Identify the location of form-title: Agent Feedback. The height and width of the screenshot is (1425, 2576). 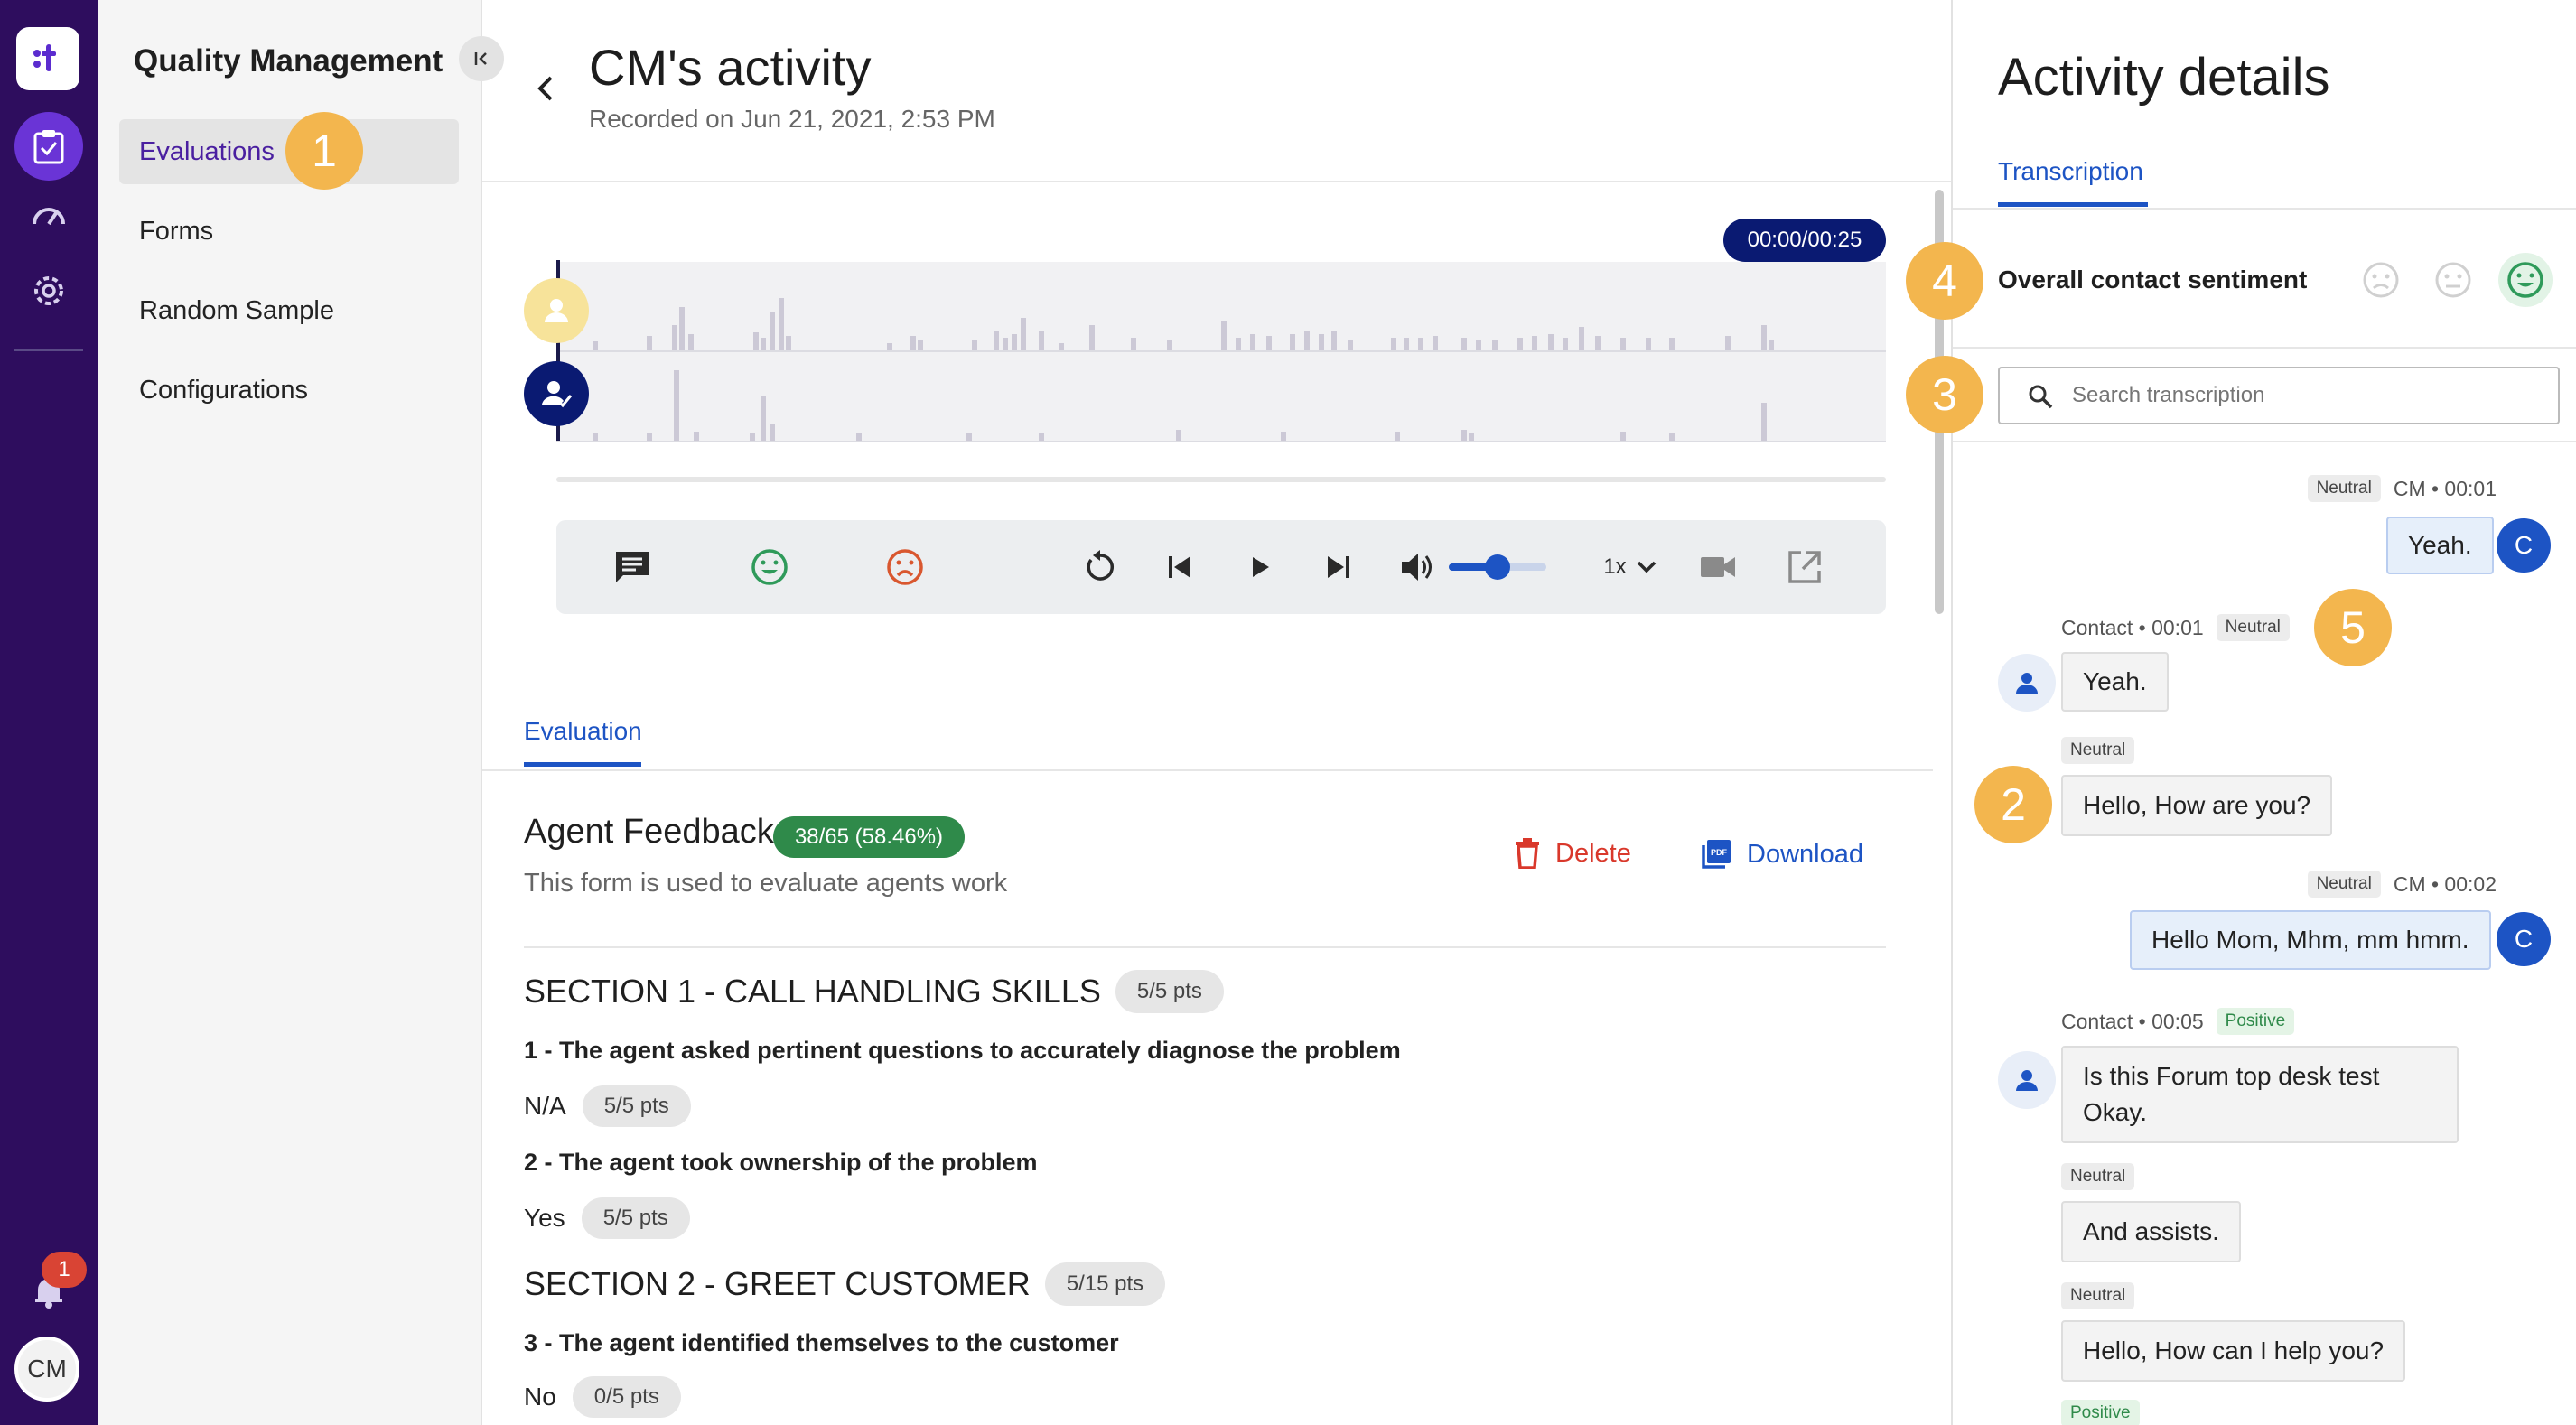
(649, 832).